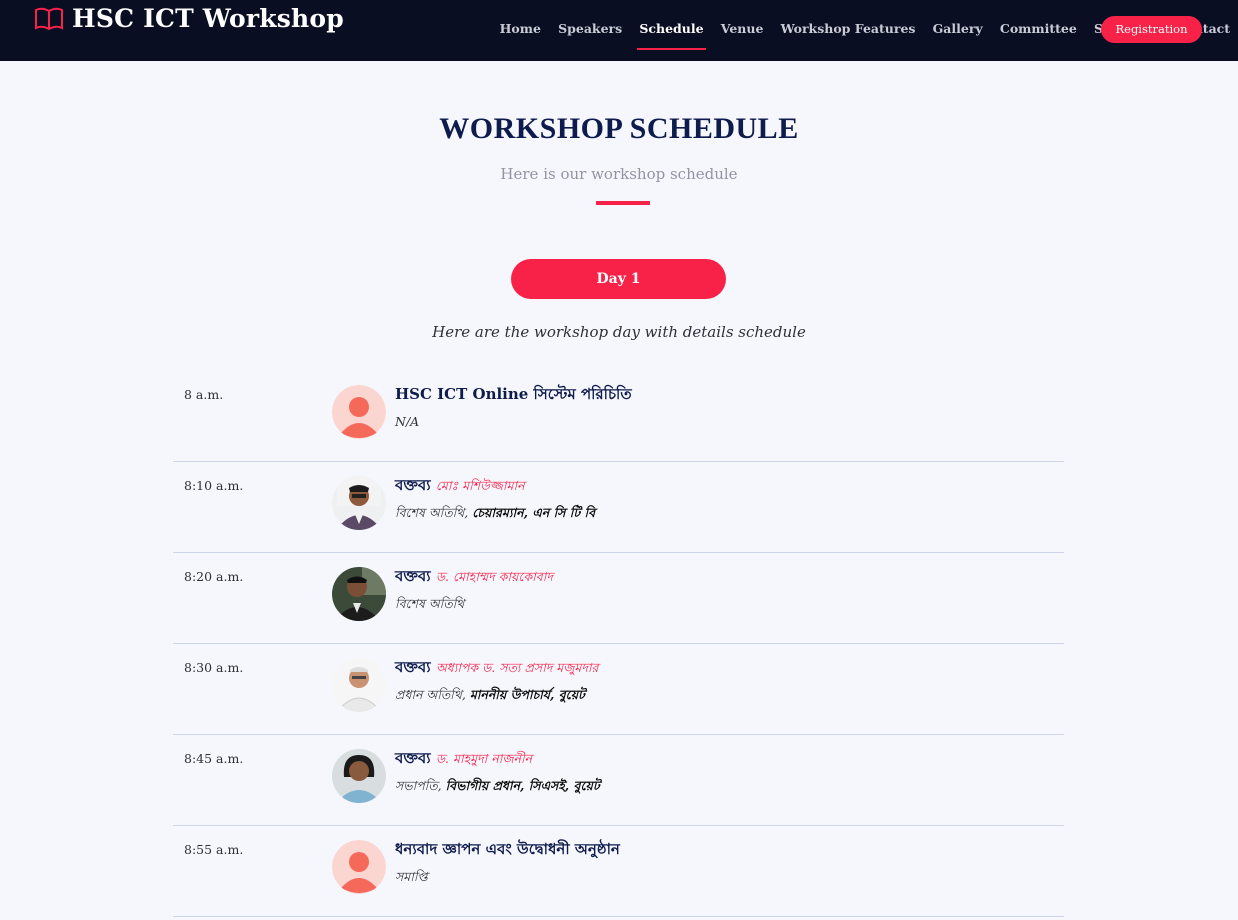 This screenshot has width=1238, height=920. What do you see at coordinates (480, 485) in the screenshot?
I see `speaker-name: মোঃ মশিউজ্জামান` at bounding box center [480, 485].